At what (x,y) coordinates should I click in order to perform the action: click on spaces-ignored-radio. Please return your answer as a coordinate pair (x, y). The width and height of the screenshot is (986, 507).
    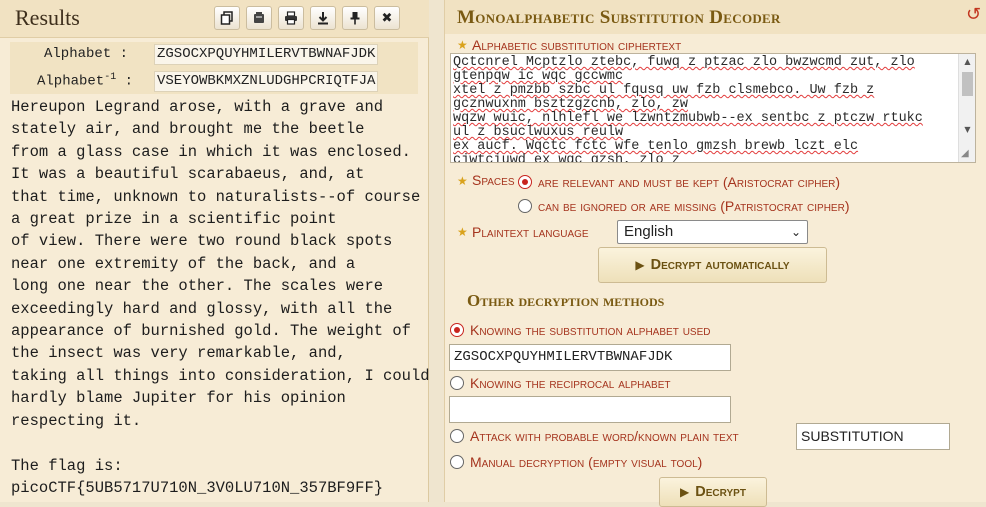
    Looking at the image, I should click on (525, 206).